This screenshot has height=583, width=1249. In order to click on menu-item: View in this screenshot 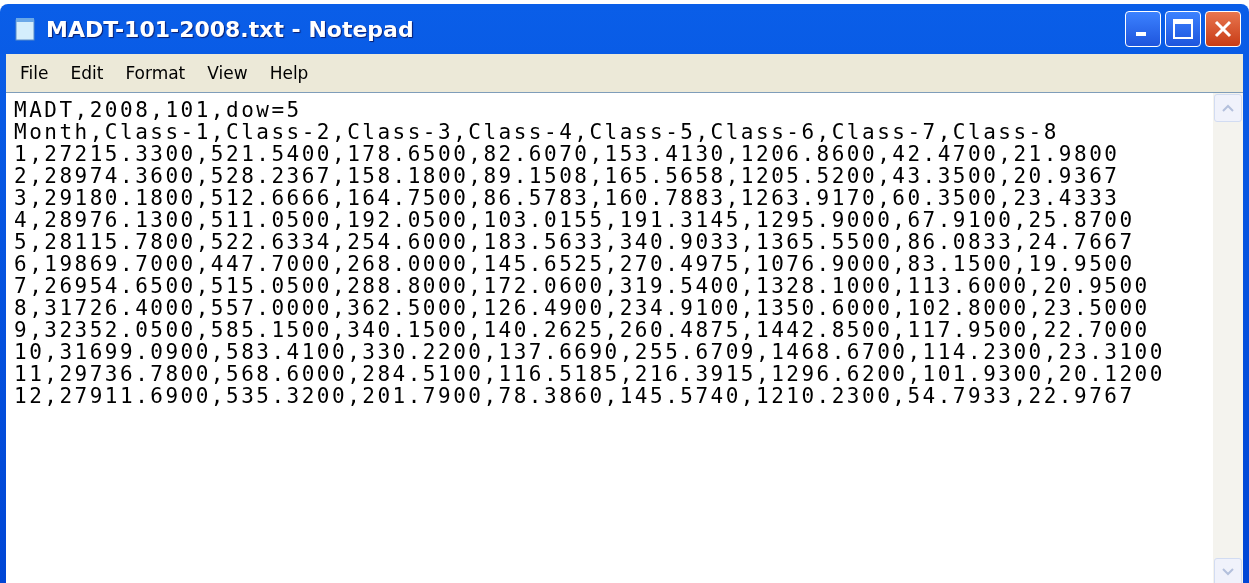, I will do `click(227, 73)`.